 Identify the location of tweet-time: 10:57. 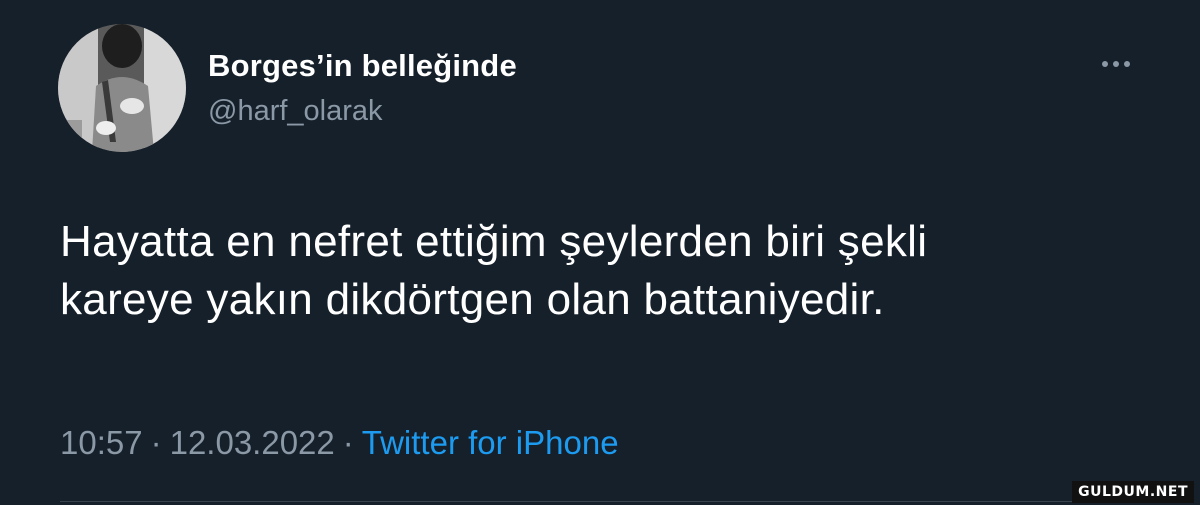
(101, 442).